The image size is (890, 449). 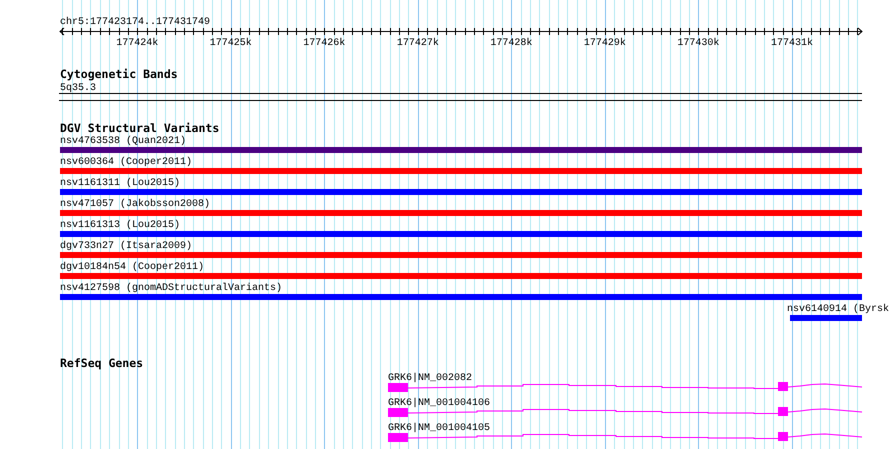 What do you see at coordinates (135, 22) in the screenshot?
I see `region-label: chr5:177423174..177431749` at bounding box center [135, 22].